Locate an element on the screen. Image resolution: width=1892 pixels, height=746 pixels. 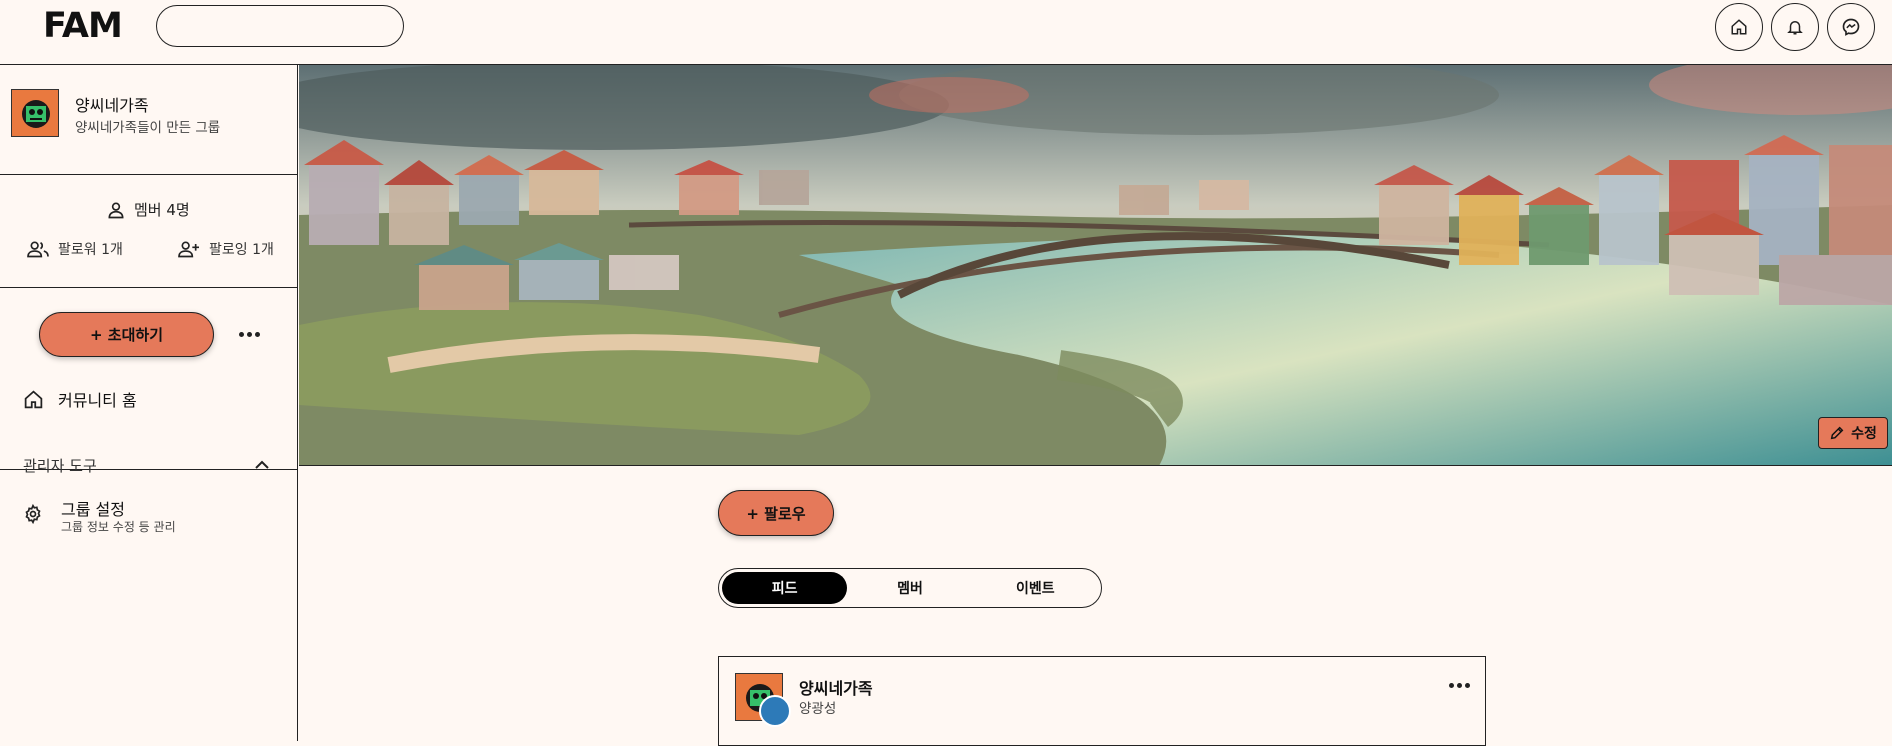
member-count-label: 멤버 4명 is located at coordinates (162, 210).